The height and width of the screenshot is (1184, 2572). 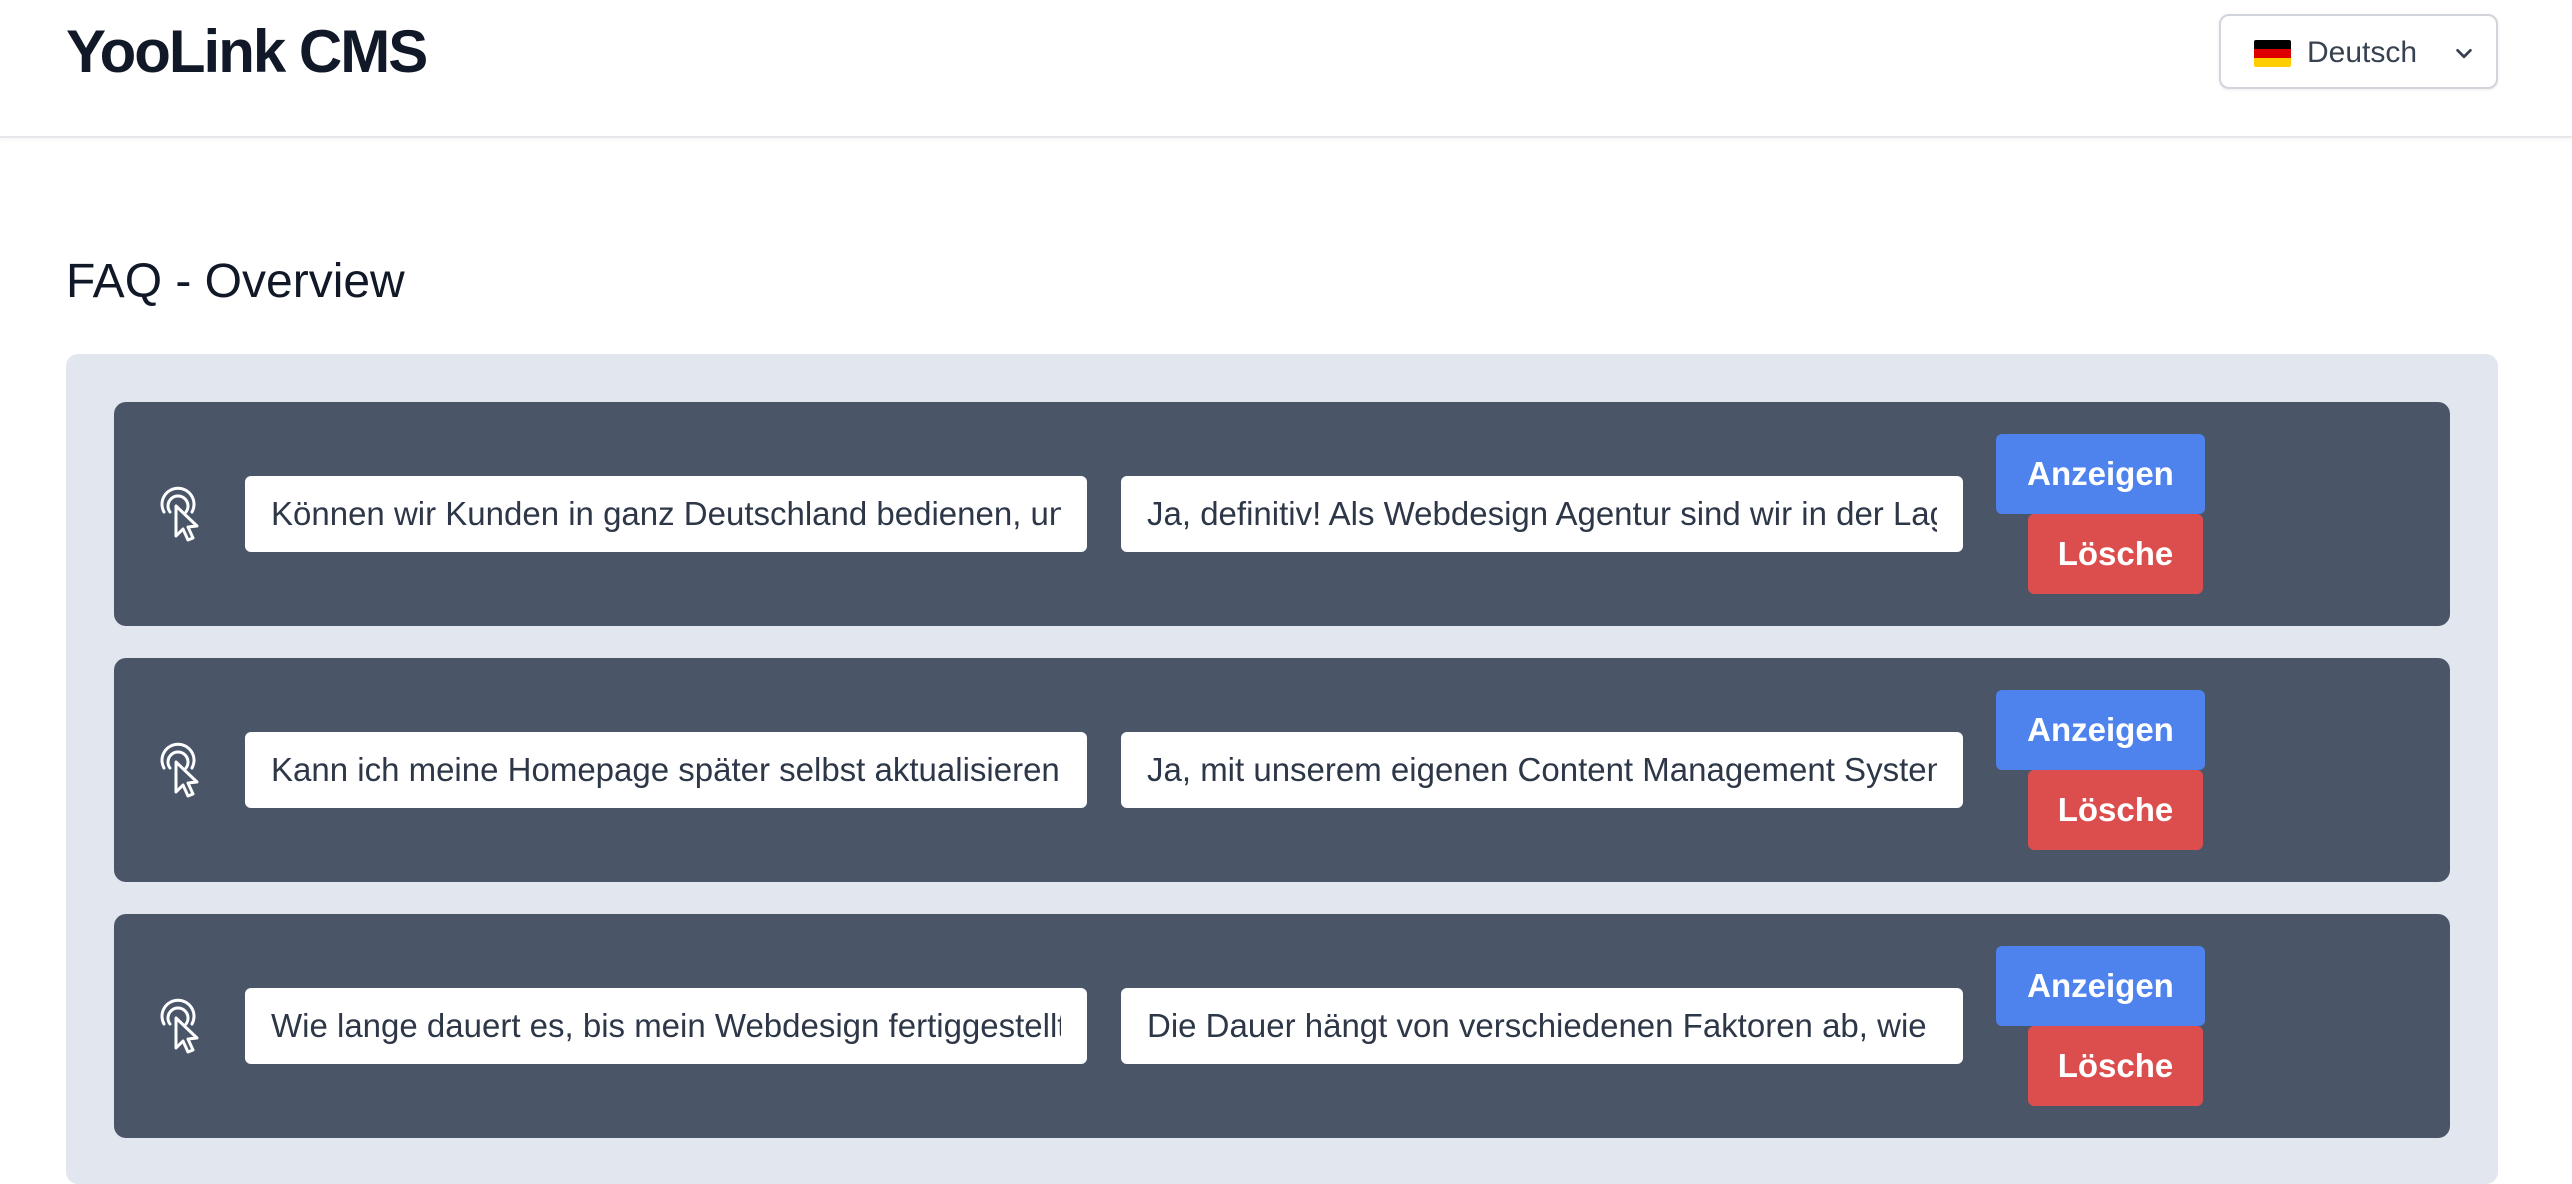 I want to click on page-title: FAQ - Overview, so click(x=235, y=281).